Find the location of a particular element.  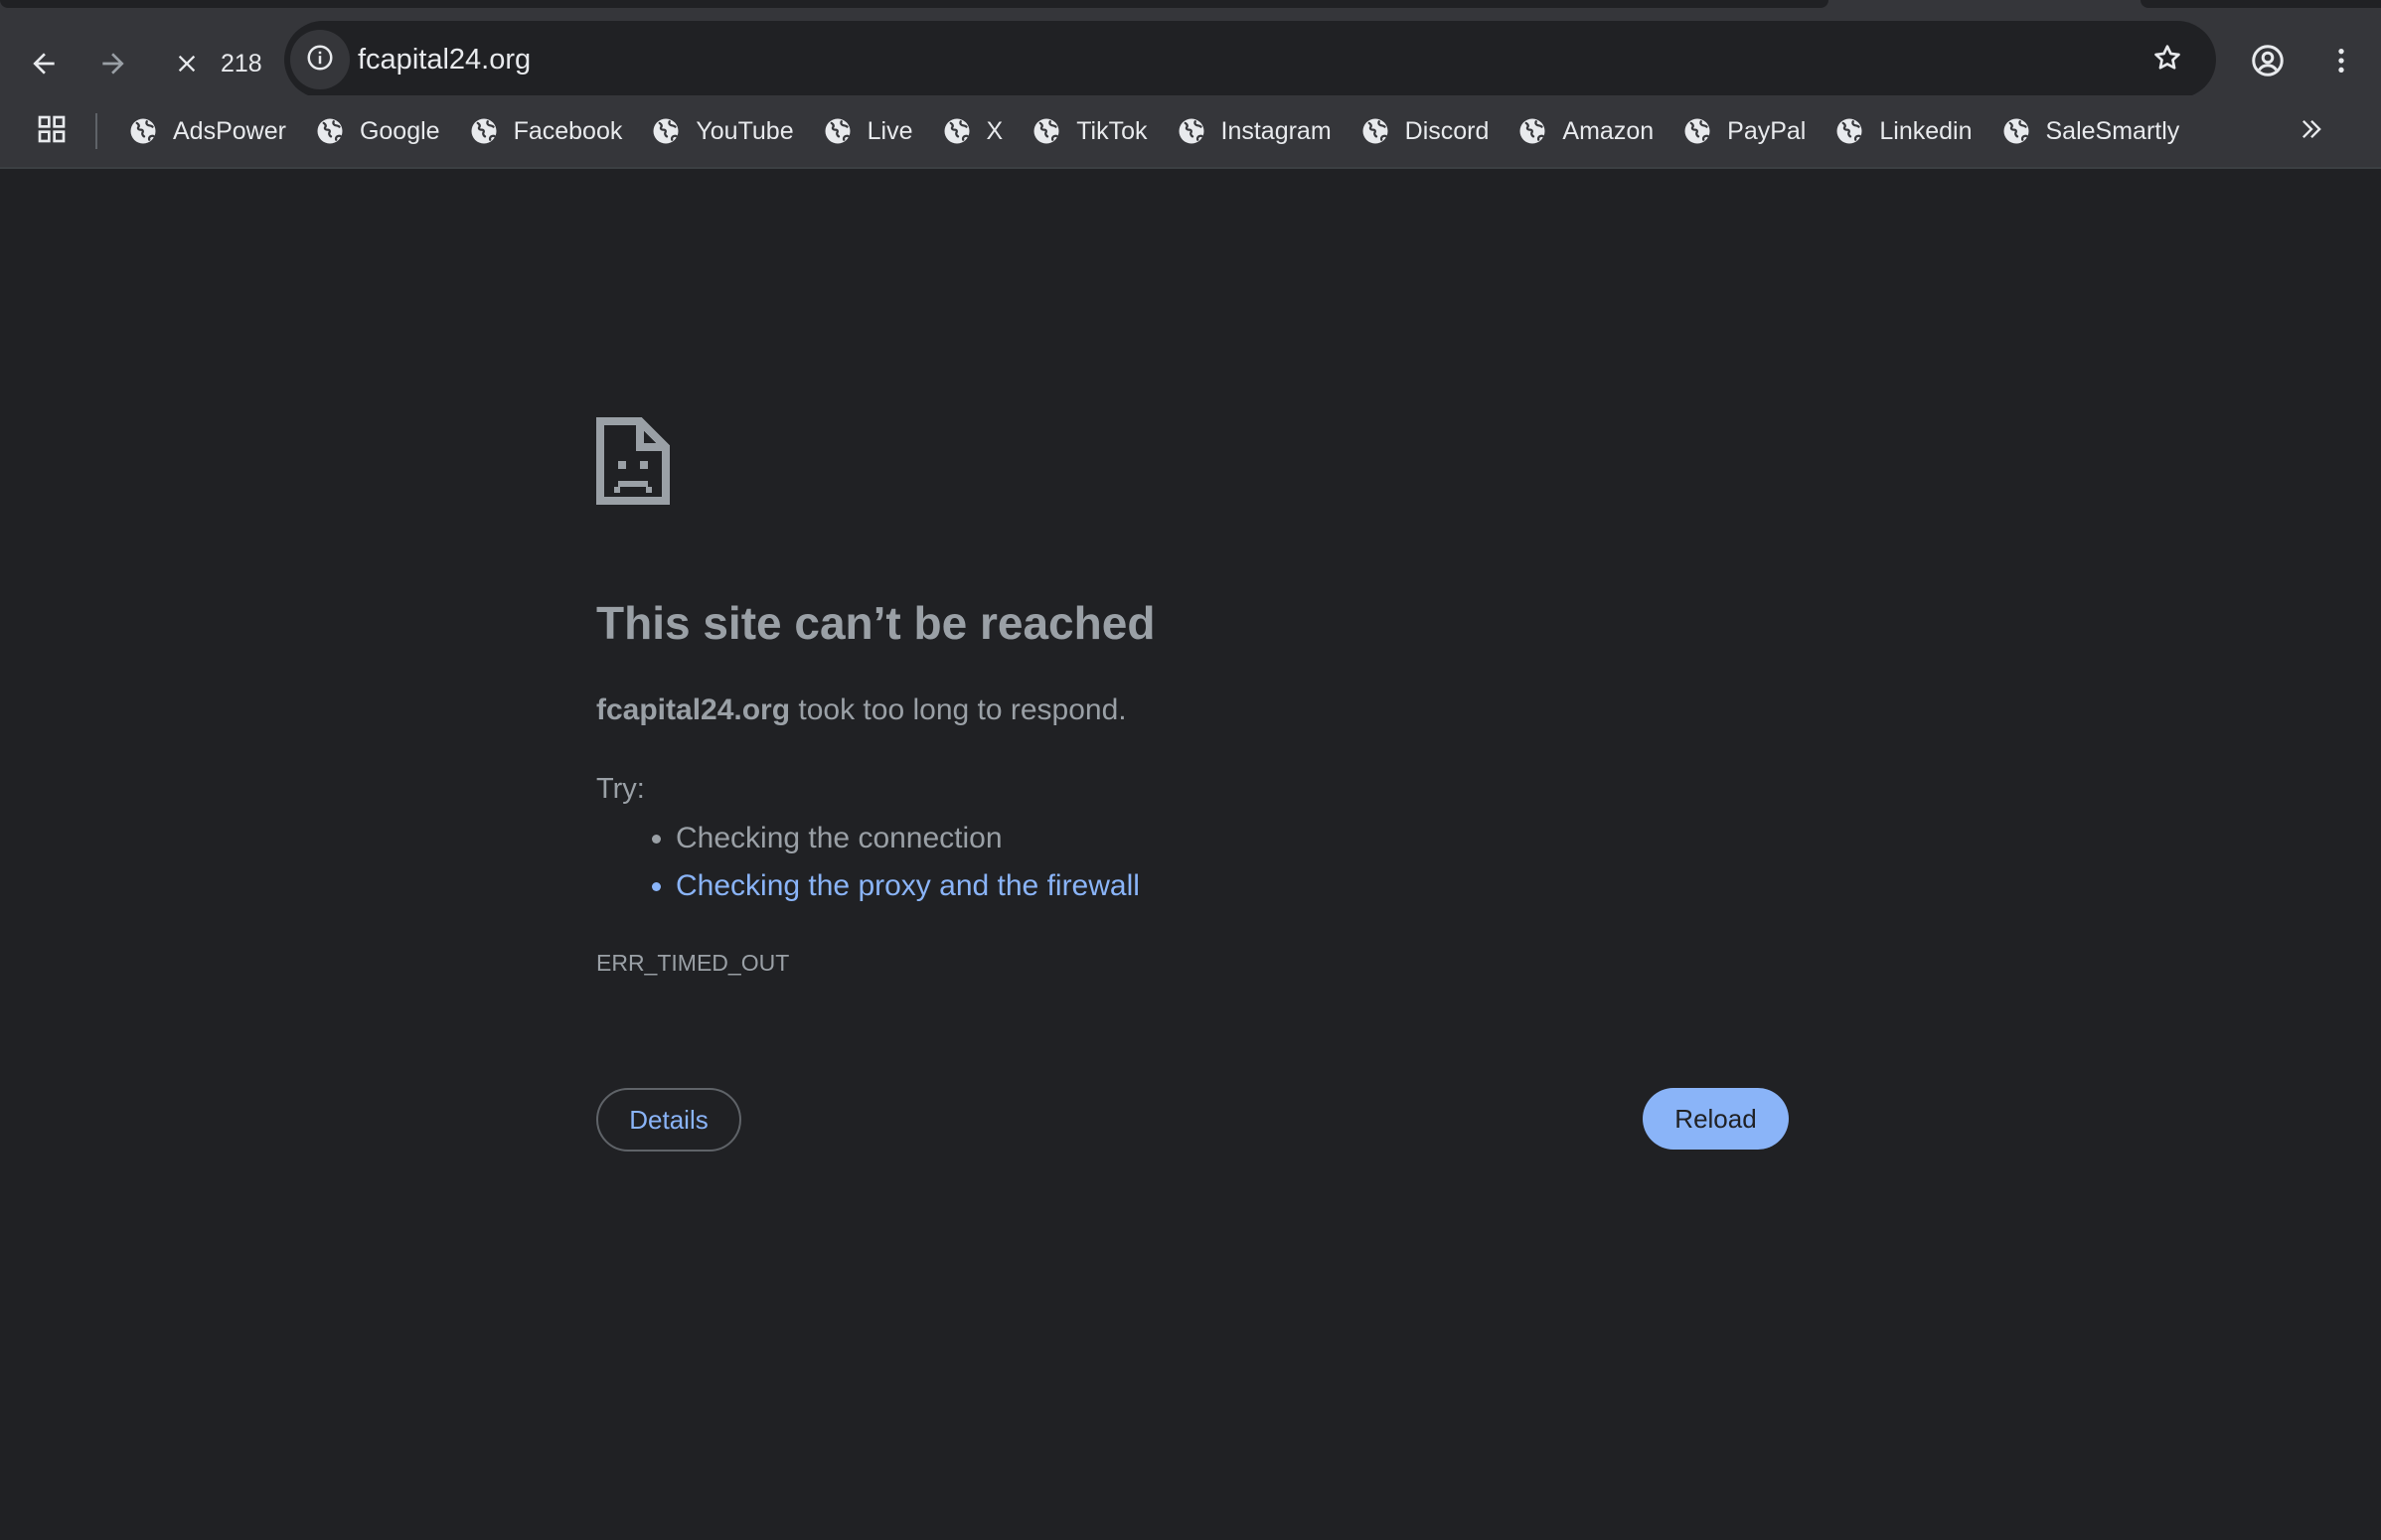

bookmark-label: YouTube is located at coordinates (745, 130).